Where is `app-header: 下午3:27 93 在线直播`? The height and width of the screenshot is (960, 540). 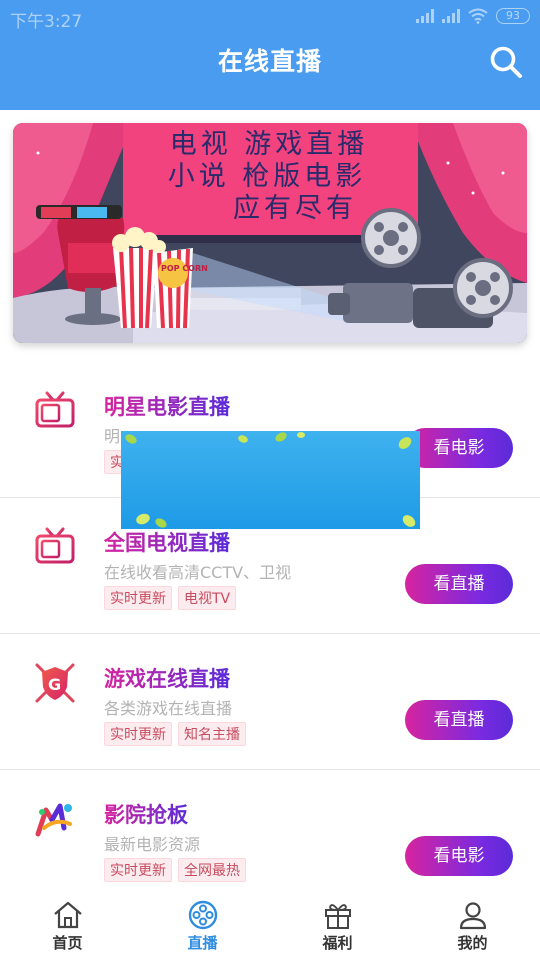 app-header: 下午3:27 93 在线直播 is located at coordinates (270, 55).